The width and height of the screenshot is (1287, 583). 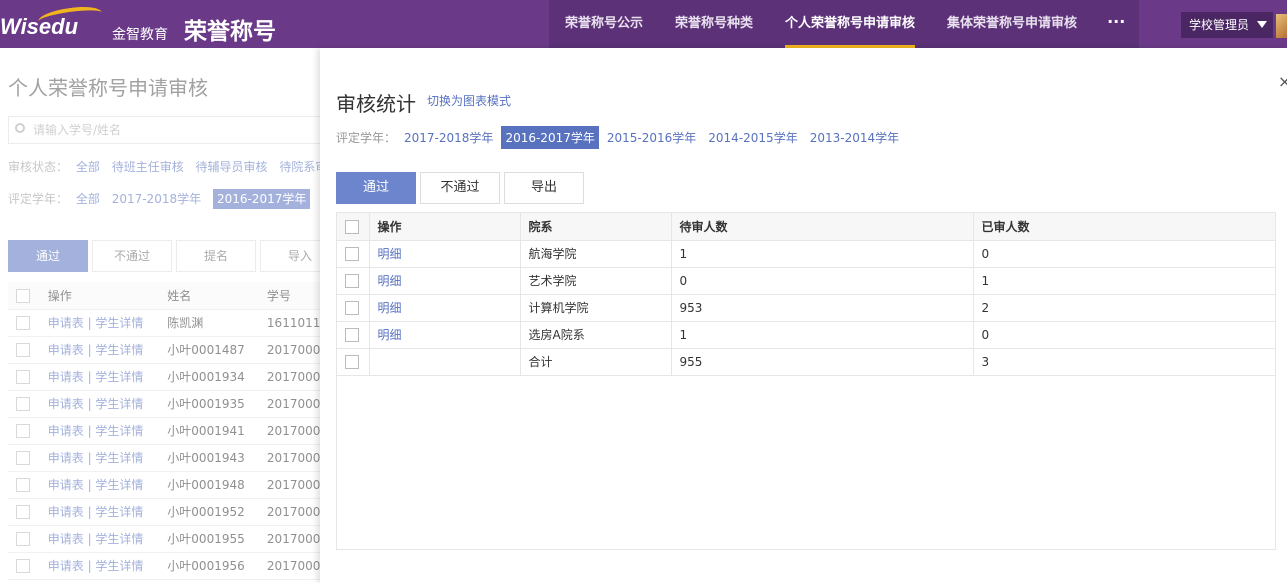 I want to click on export-button: 导出, so click(x=544, y=188).